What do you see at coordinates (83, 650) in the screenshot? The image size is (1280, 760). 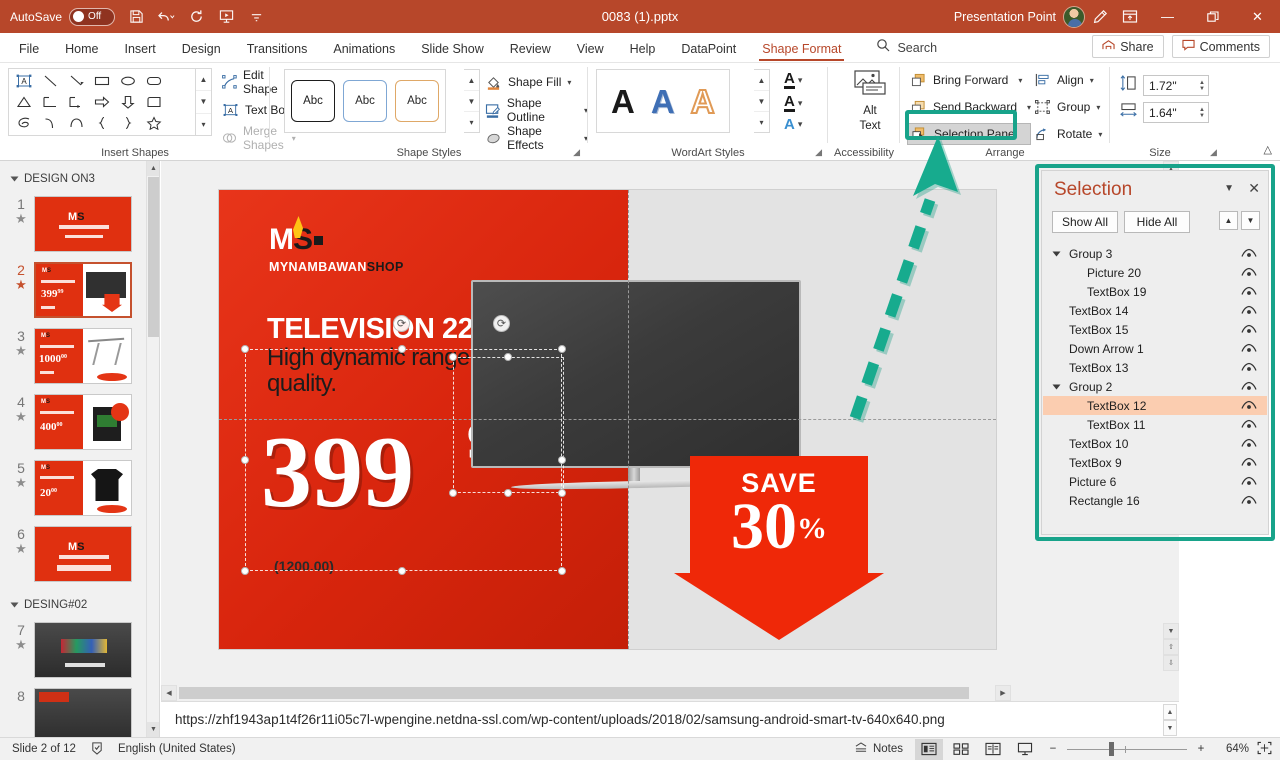 I see `slide-preview` at bounding box center [83, 650].